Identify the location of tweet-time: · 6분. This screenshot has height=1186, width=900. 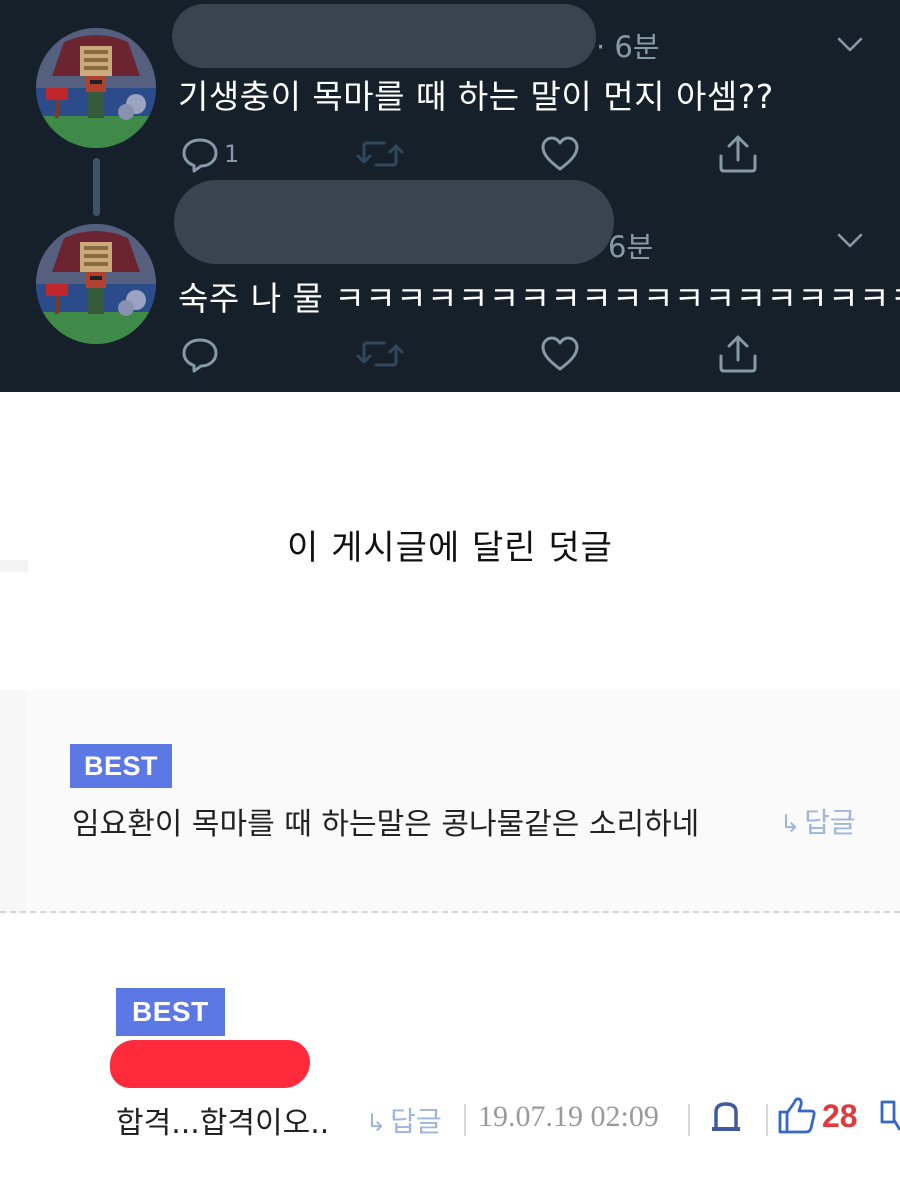
(628, 47).